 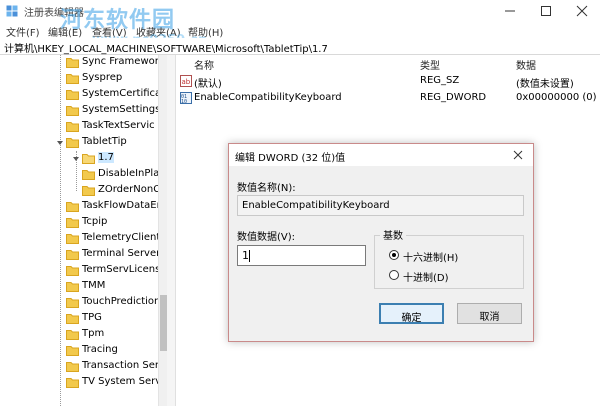 What do you see at coordinates (545, 84) in the screenshot?
I see `value-data: (数值未设置)` at bounding box center [545, 84].